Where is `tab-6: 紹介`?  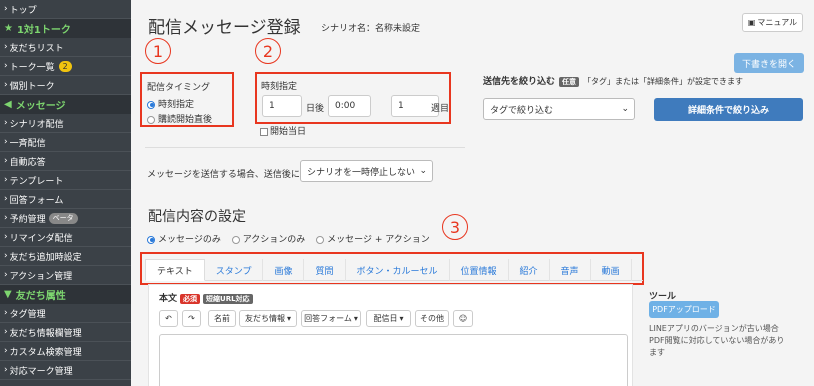
tab-6: 紹介 is located at coordinates (529, 270).